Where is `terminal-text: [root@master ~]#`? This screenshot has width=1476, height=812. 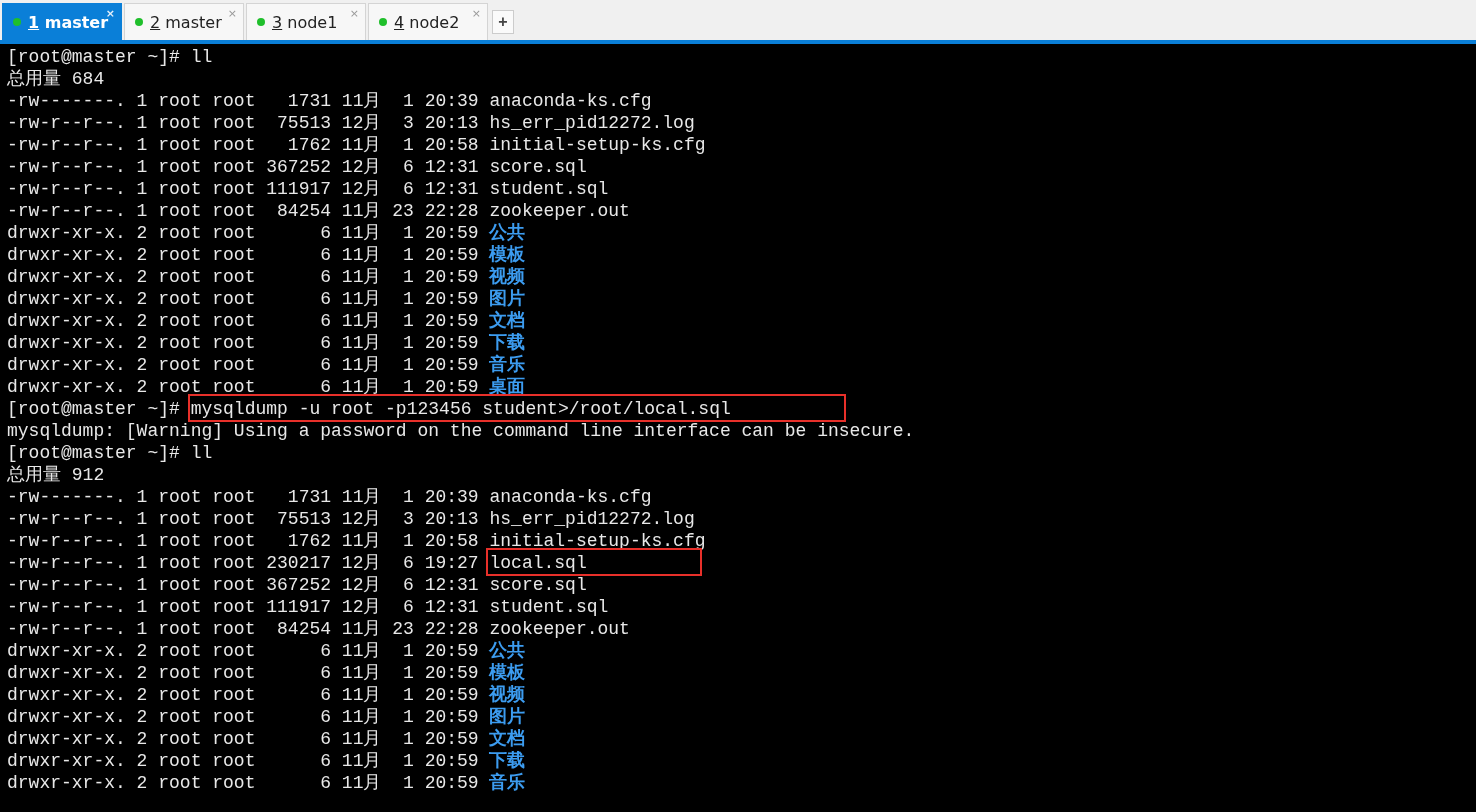
terminal-text: [root@master ~]# is located at coordinates (94, 409).